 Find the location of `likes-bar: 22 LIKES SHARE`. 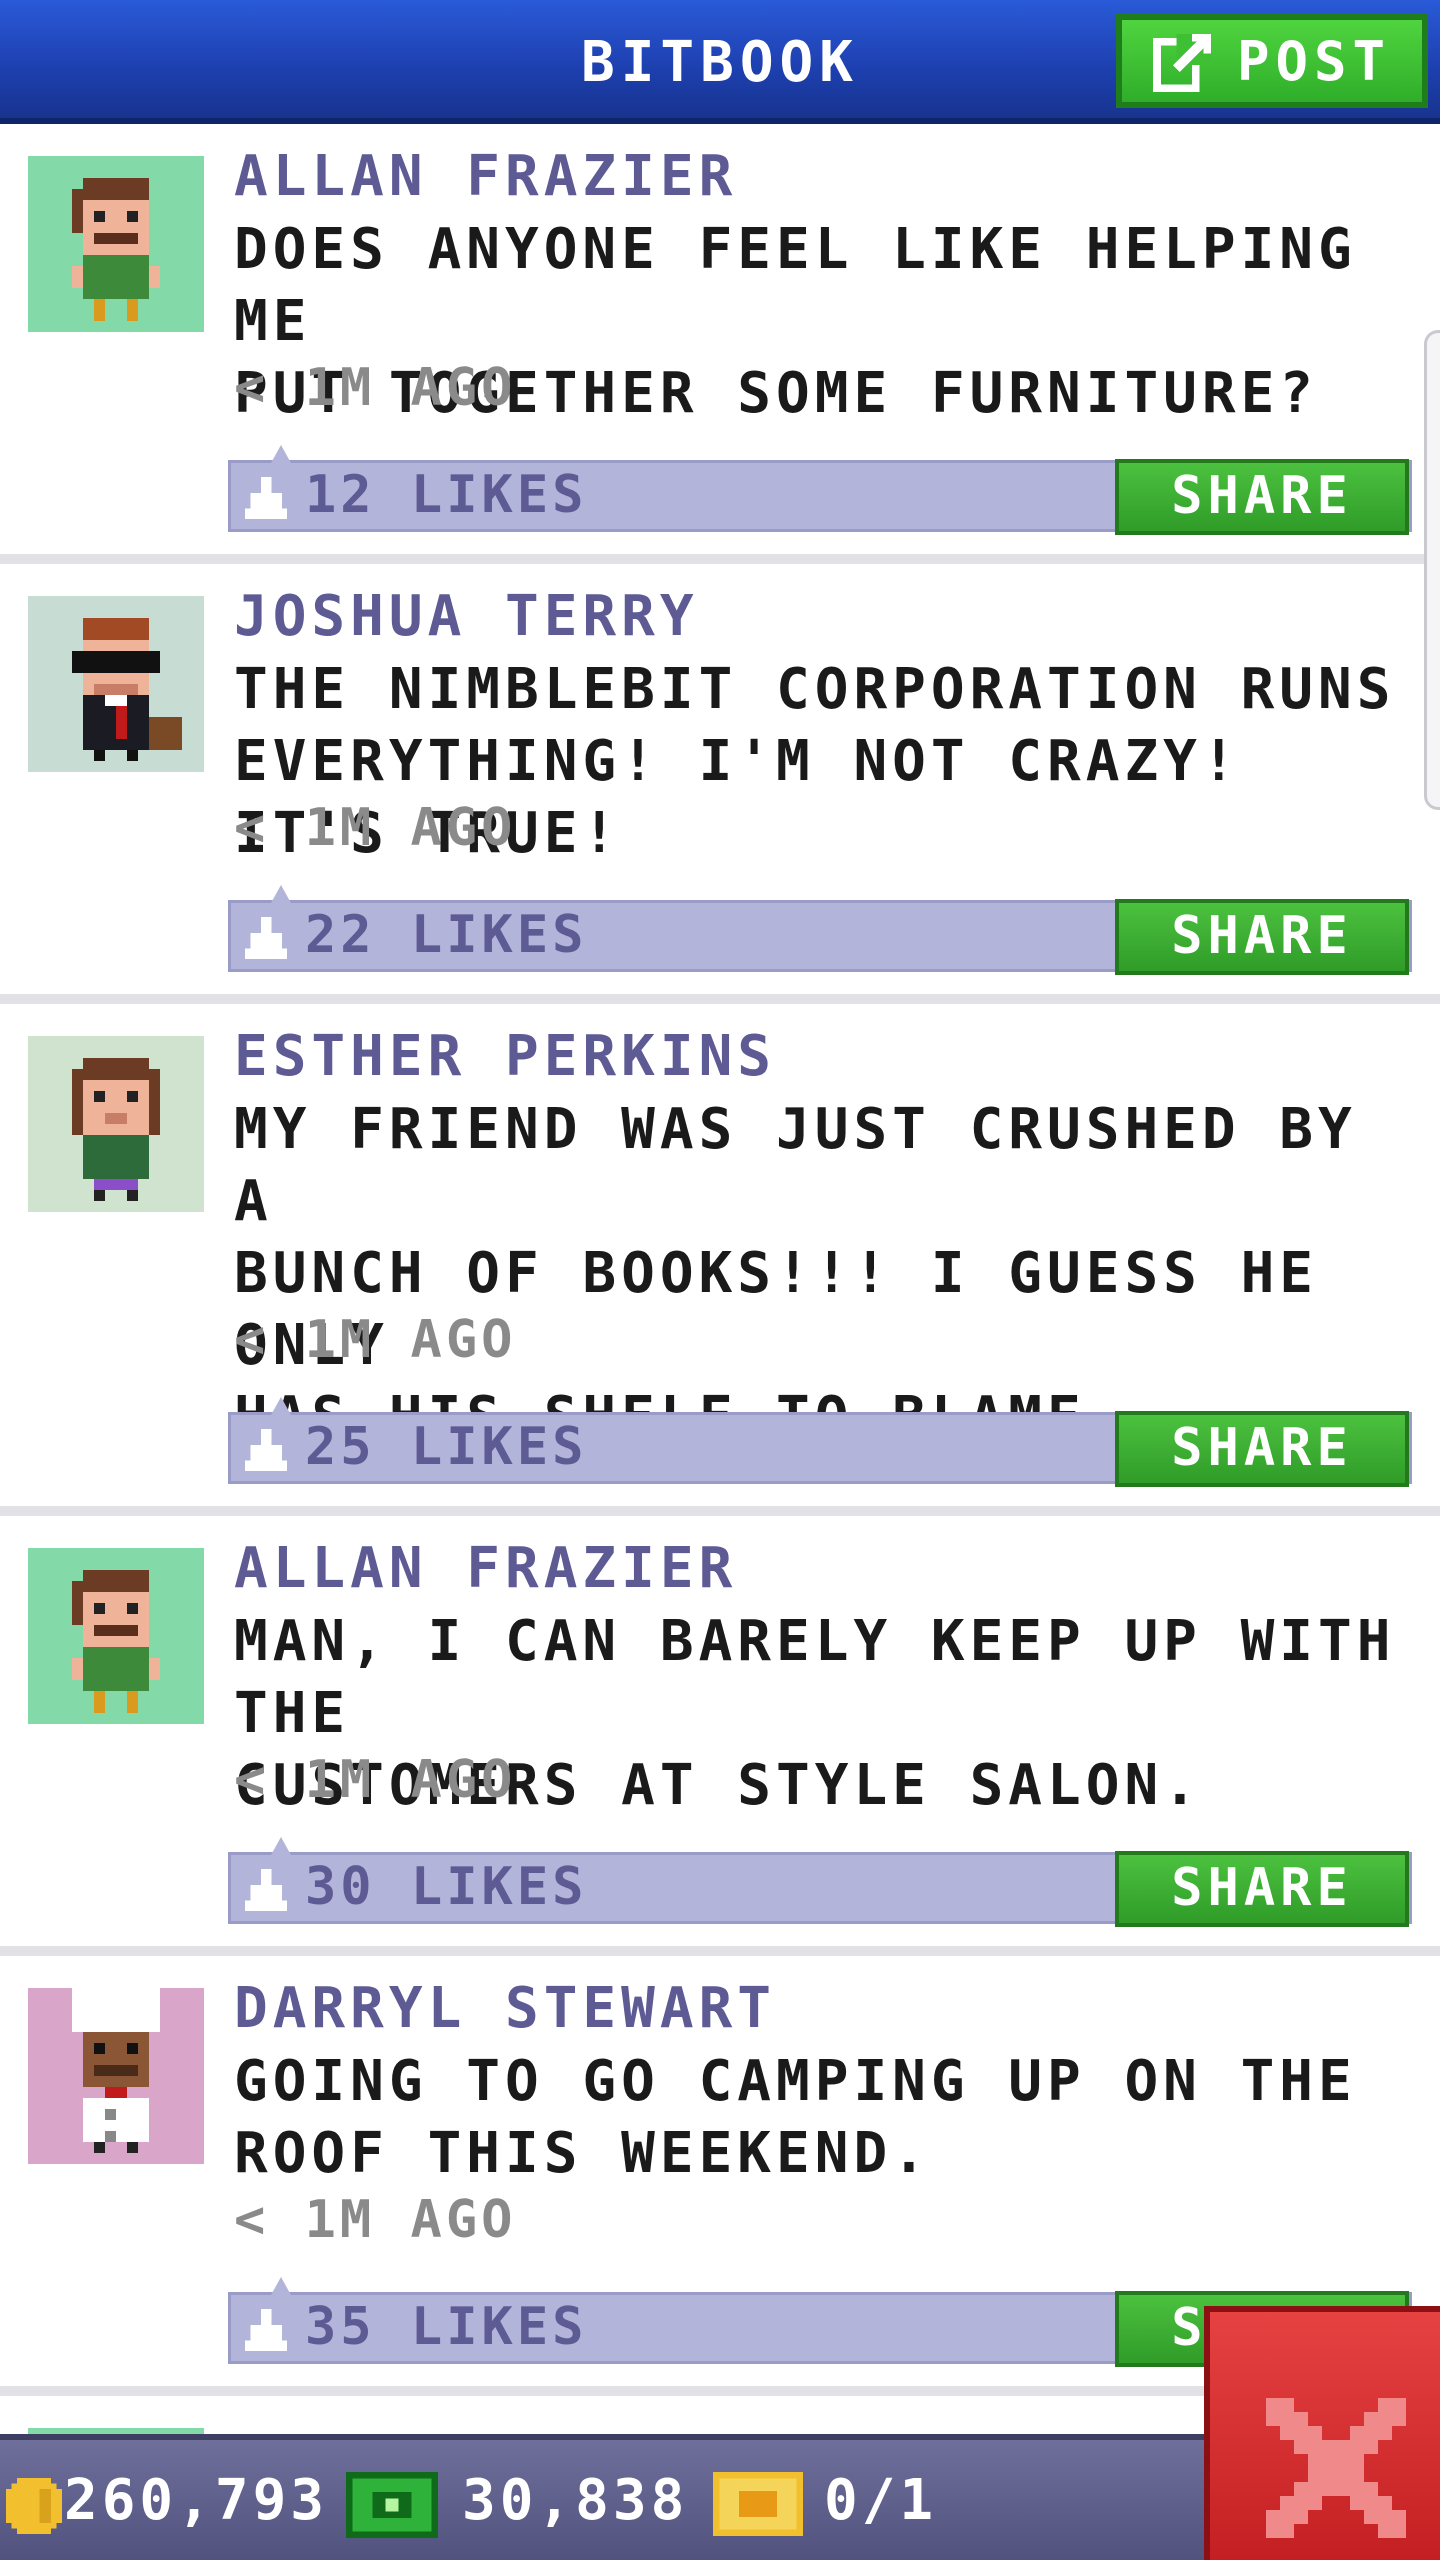

likes-bar: 22 LIKES SHARE is located at coordinates (820, 930).